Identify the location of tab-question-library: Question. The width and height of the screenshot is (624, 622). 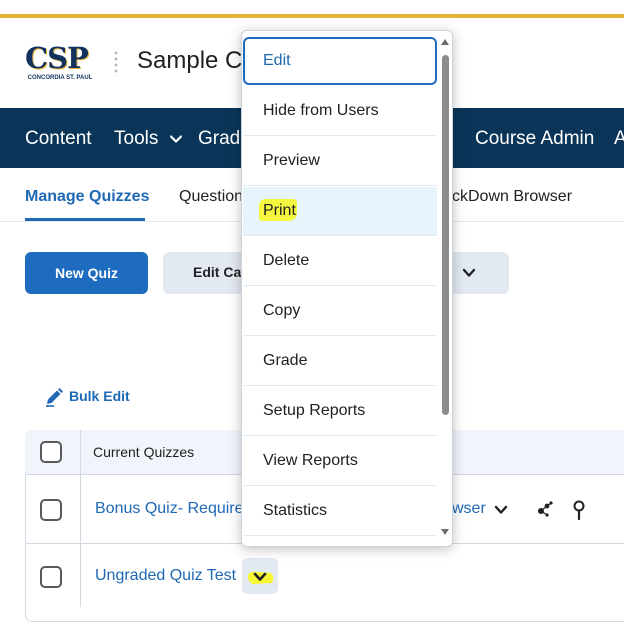
(211, 197).